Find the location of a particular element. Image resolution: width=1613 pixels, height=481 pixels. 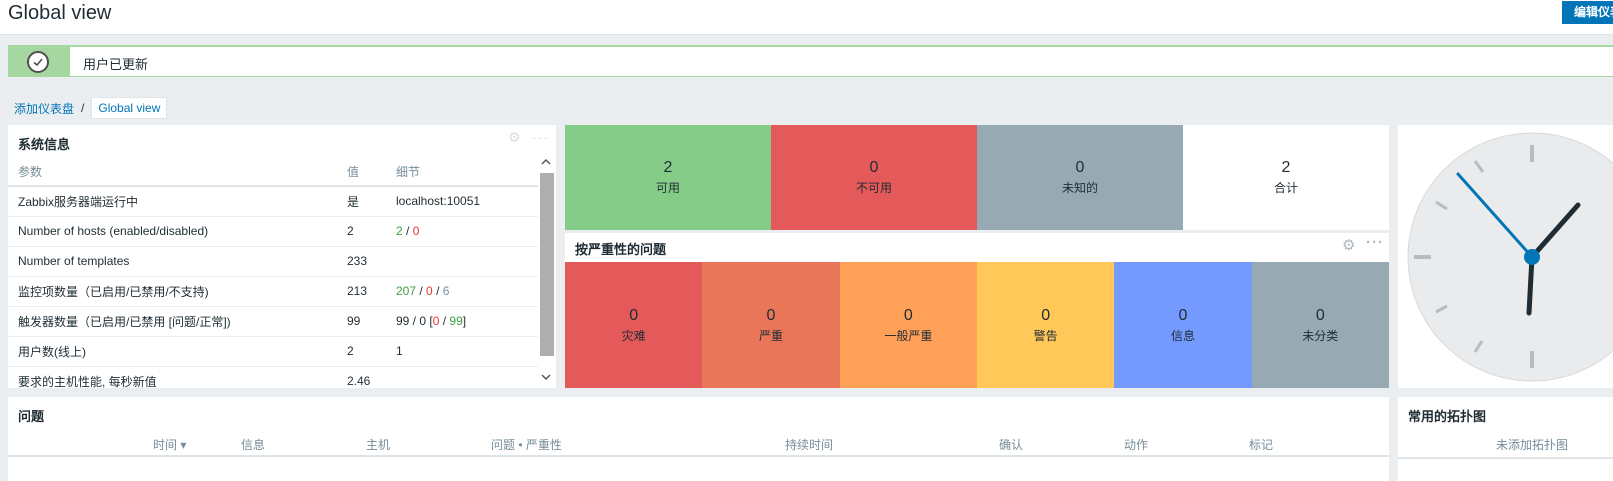

value-cell: 2.46 is located at coordinates (361, 377).